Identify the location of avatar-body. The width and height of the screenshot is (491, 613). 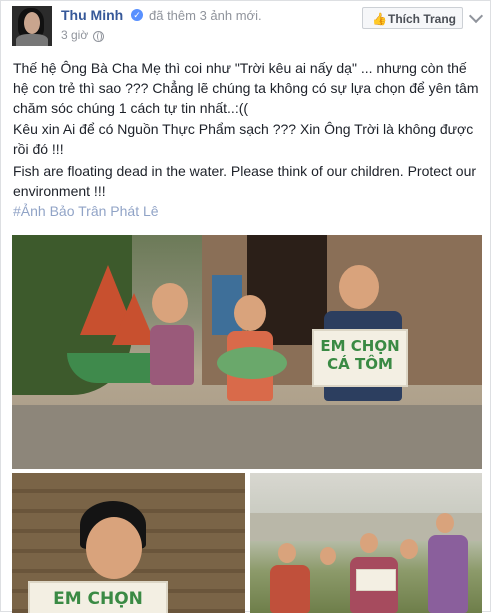
(32, 40).